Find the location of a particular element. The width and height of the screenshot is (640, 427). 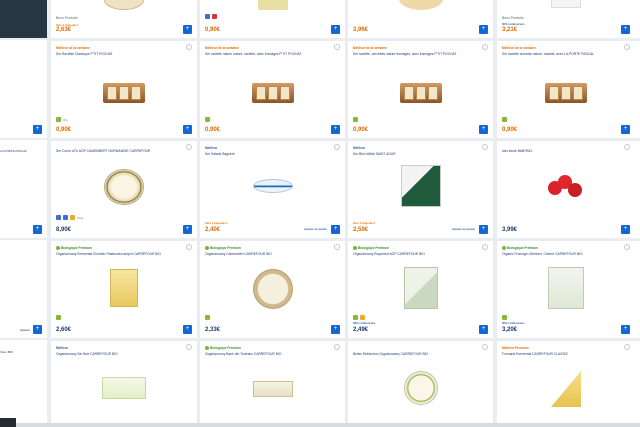

product-card: Bons Produits Vers 1 Capsule 1 2,63€ + is located at coordinates (124, 19).